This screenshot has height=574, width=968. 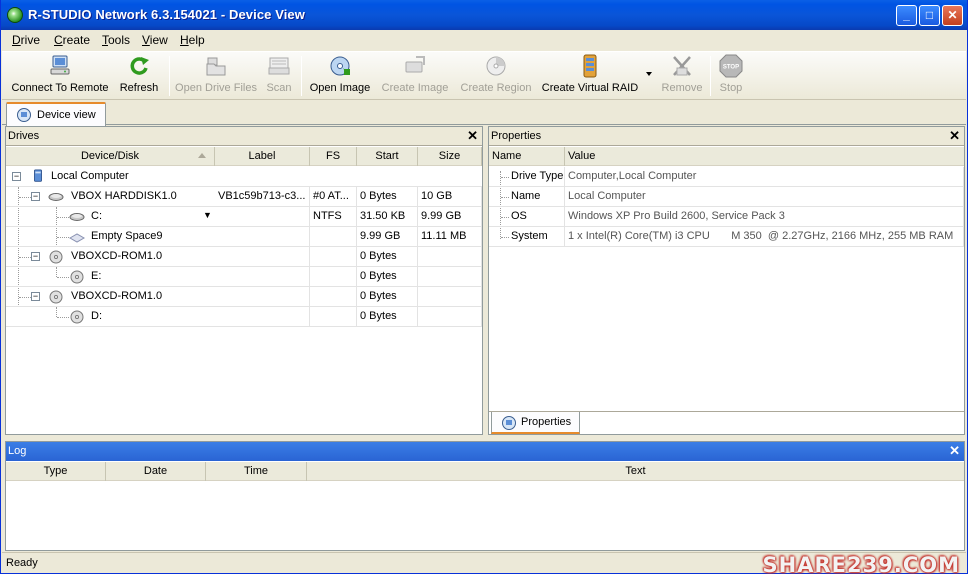 I want to click on property-name: OS, so click(x=536, y=217).